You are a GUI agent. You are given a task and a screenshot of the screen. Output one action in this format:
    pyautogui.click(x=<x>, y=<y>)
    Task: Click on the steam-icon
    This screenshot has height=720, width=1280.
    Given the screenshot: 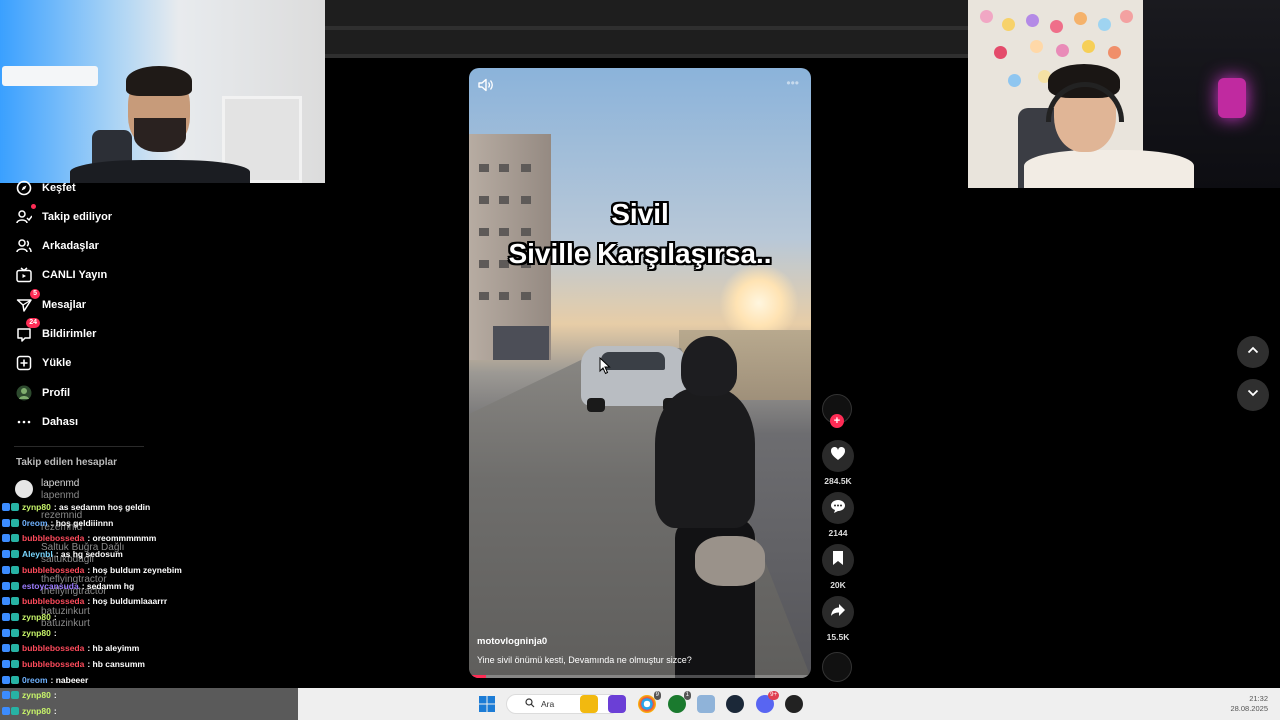 What is the action you would take?
    pyautogui.click(x=735, y=704)
    